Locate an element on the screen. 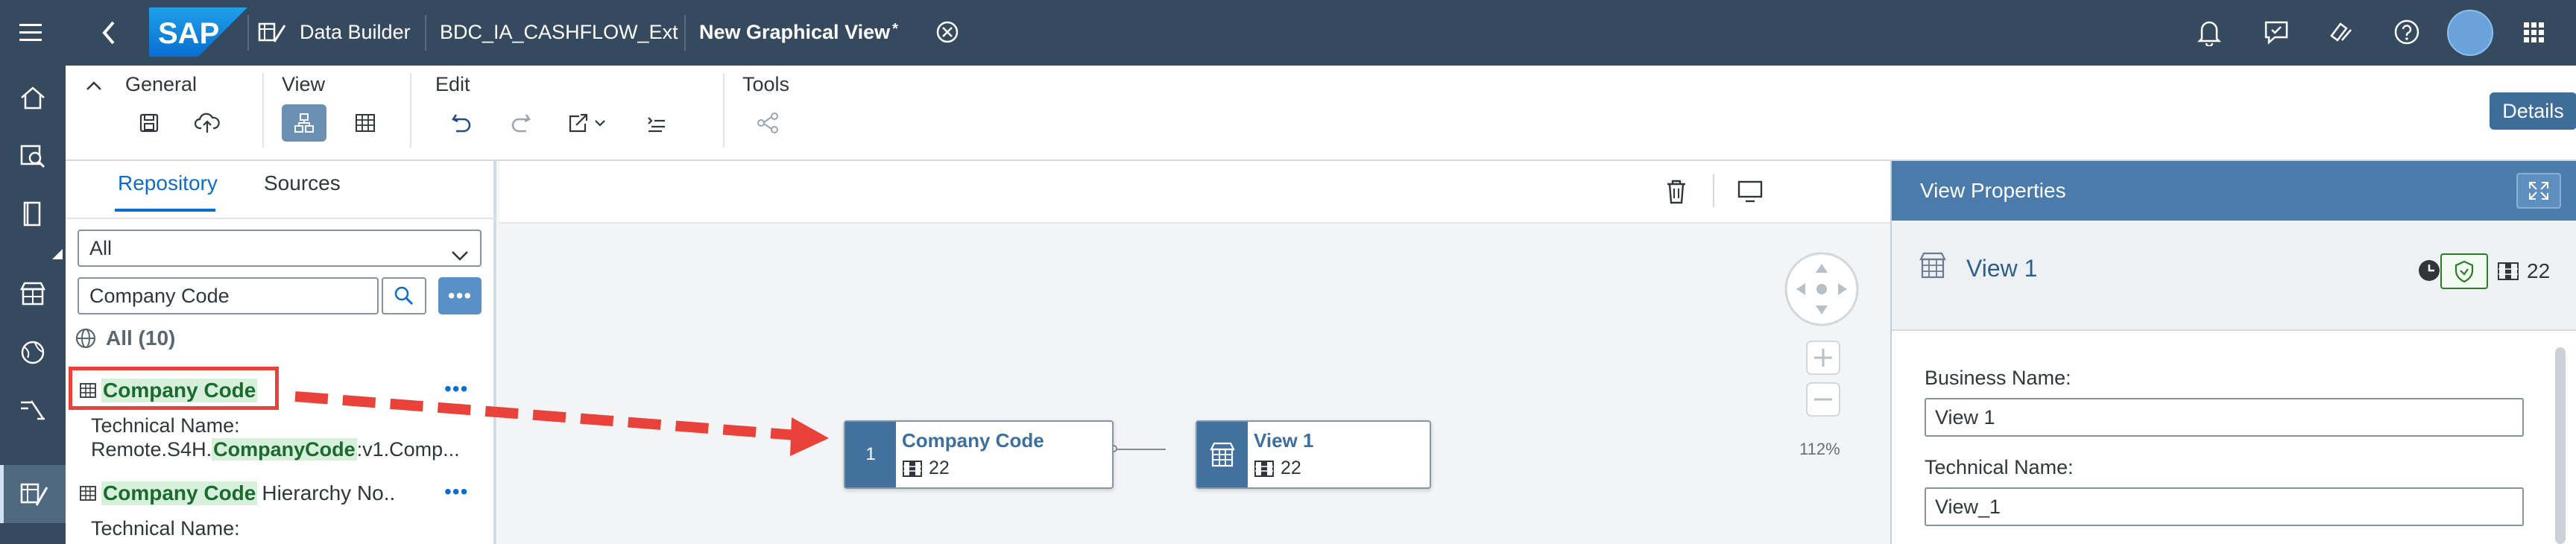 The height and width of the screenshot is (544, 2576). object-header: View 1 22 is located at coordinates (2234, 276).